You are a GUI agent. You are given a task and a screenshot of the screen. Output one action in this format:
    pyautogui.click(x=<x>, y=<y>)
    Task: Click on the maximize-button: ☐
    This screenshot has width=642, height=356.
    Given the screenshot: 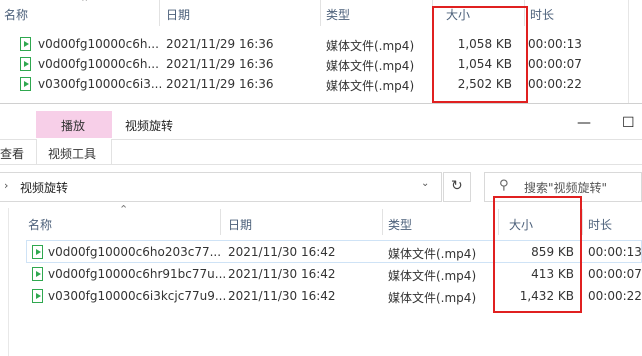 What is the action you would take?
    pyautogui.click(x=628, y=123)
    